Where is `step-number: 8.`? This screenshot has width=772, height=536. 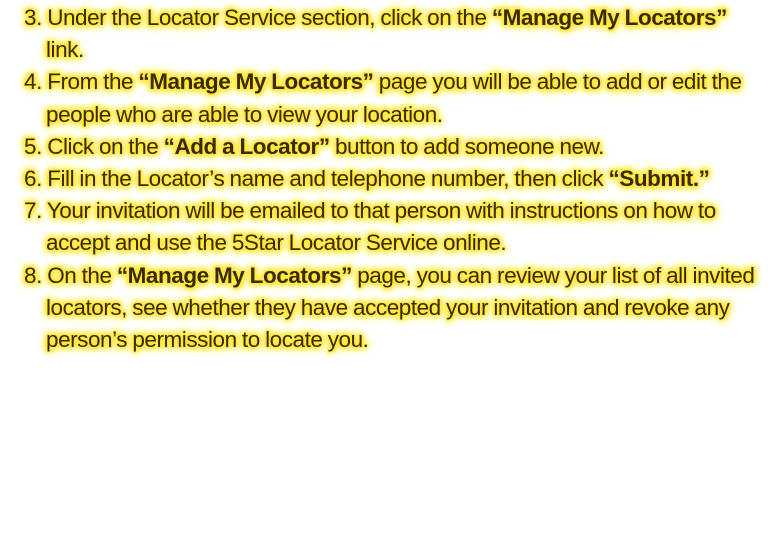
step-number: 8. is located at coordinates (33, 275).